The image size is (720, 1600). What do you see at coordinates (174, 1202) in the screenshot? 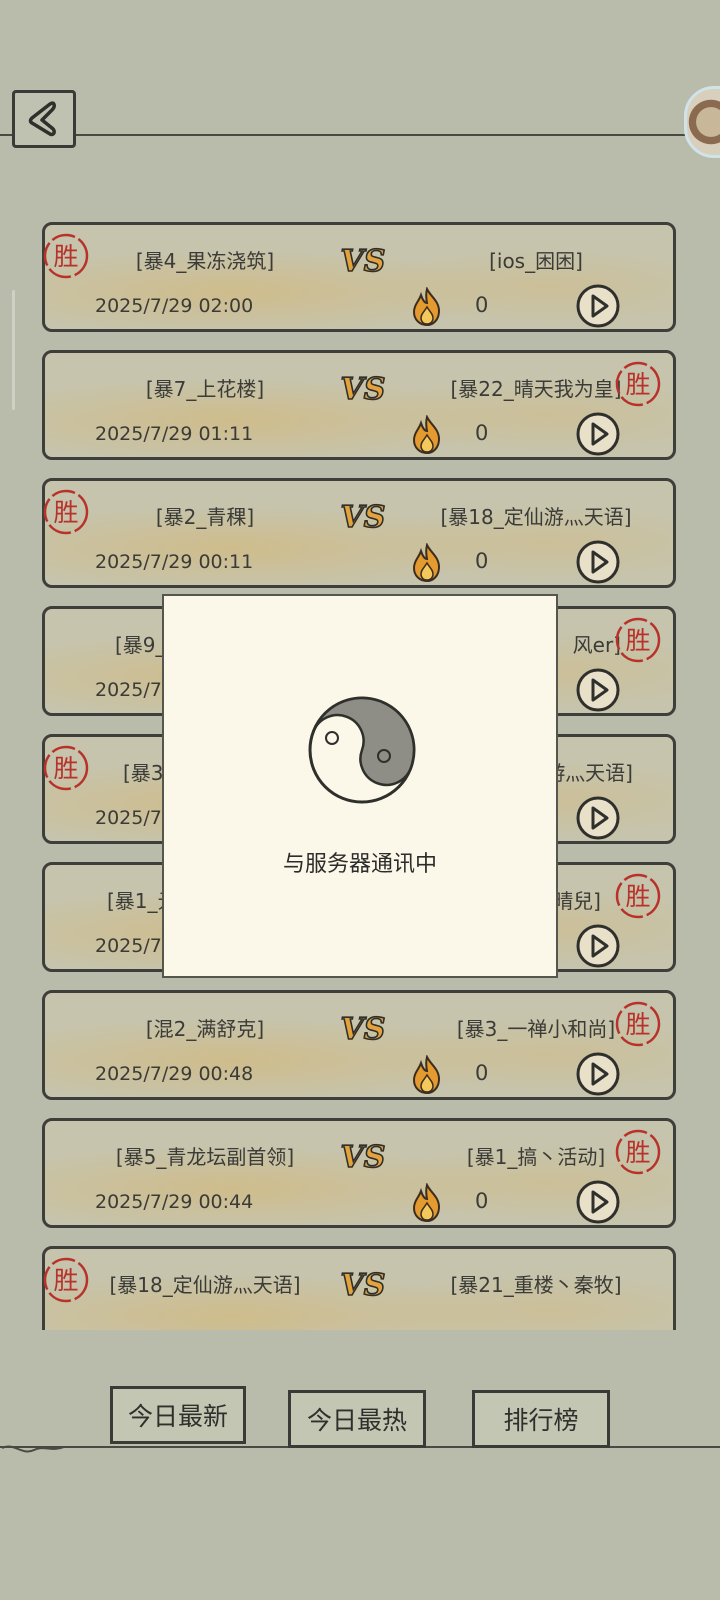
I see `match-date: 2025/7/29 00:44` at bounding box center [174, 1202].